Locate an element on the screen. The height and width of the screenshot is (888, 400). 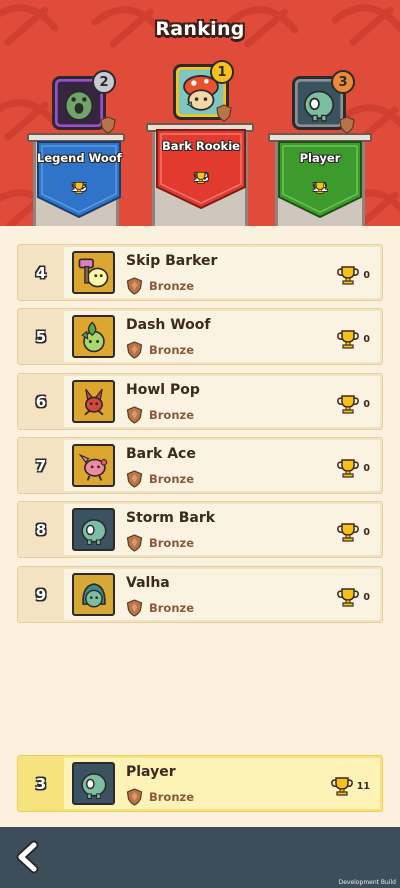
podium-score-first: 18 is located at coordinates (201, 177).